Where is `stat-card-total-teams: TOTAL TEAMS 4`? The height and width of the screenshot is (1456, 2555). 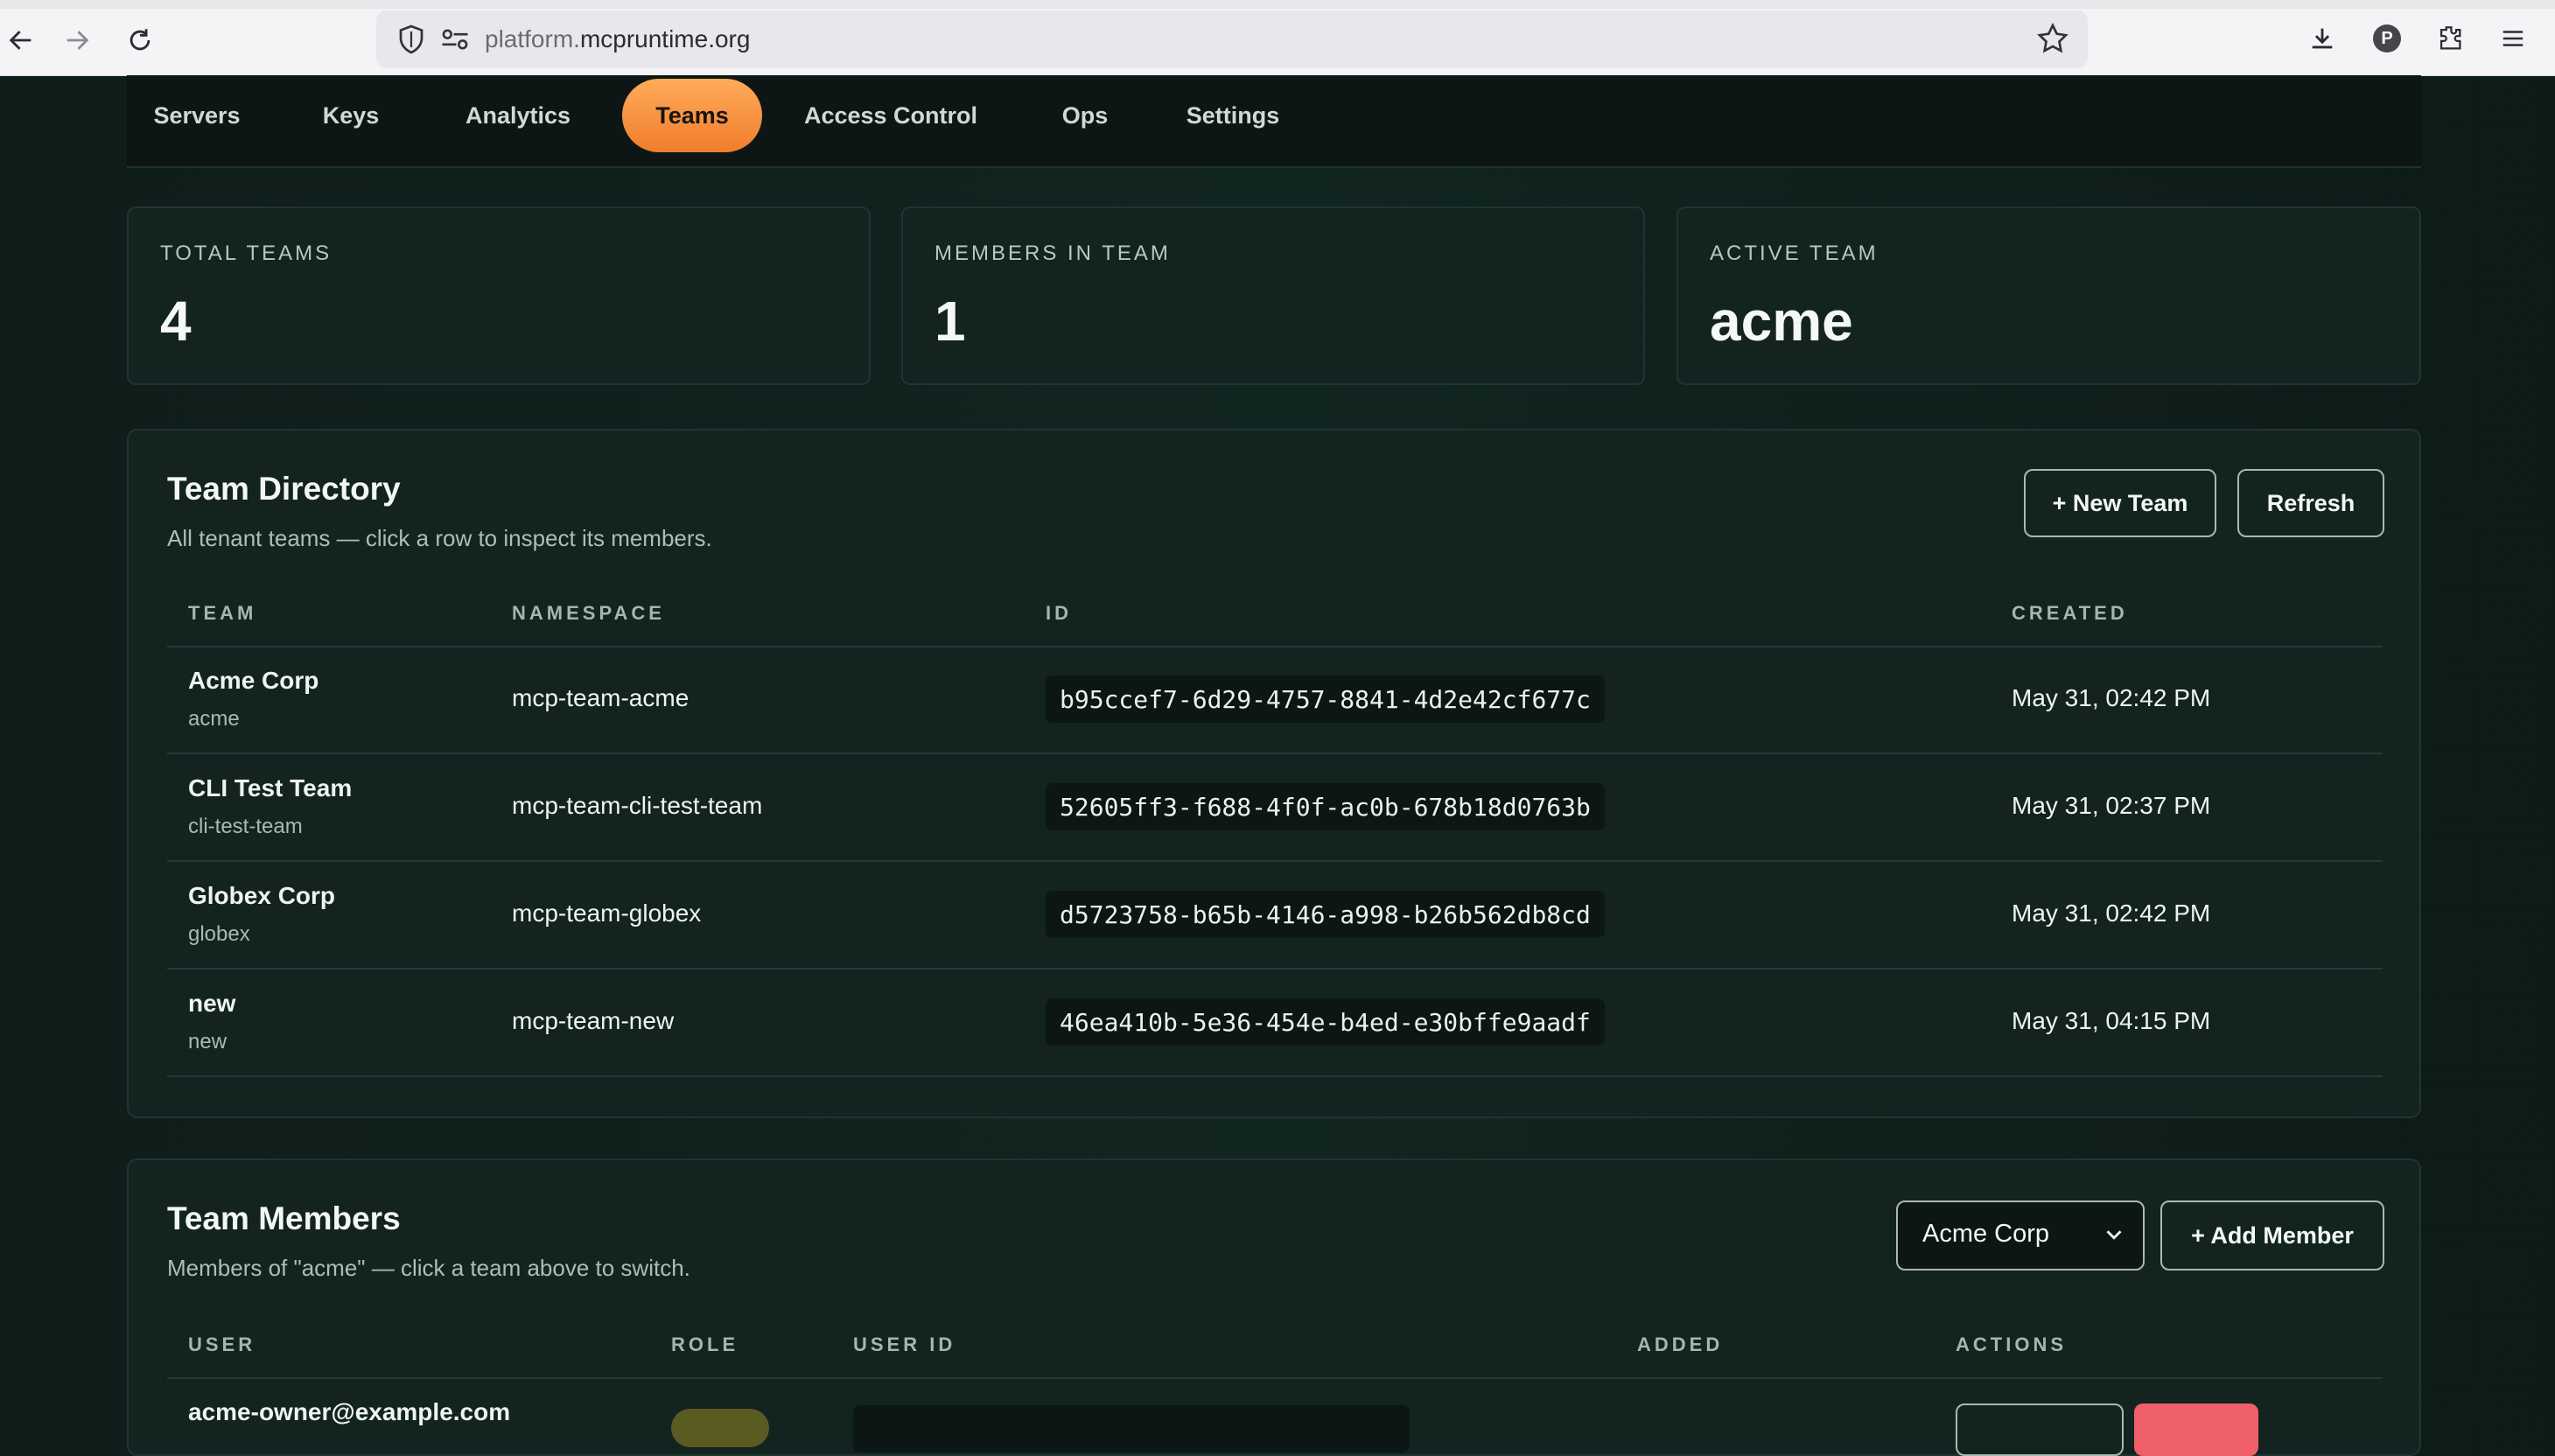 stat-card-total-teams: TOTAL TEAMS 4 is located at coordinates (499, 295).